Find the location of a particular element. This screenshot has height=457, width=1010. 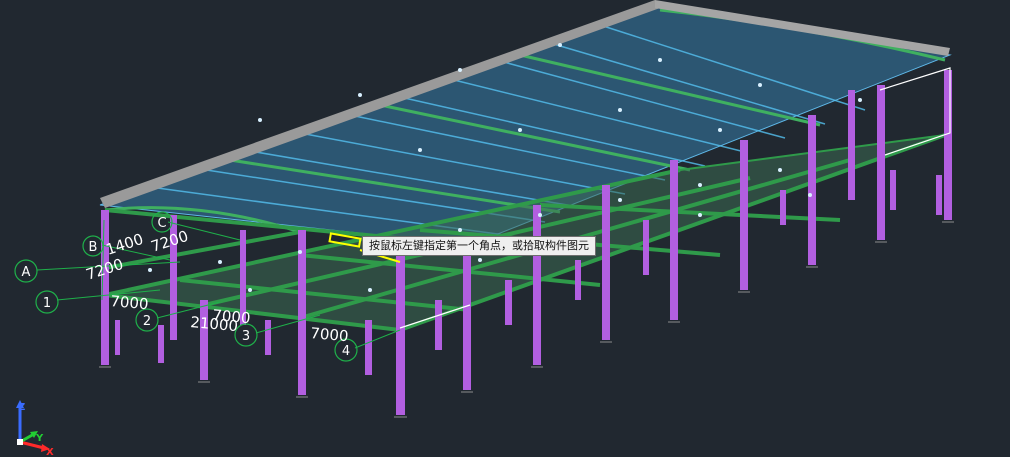

ucs-y-label: Y is located at coordinates (39, 438).